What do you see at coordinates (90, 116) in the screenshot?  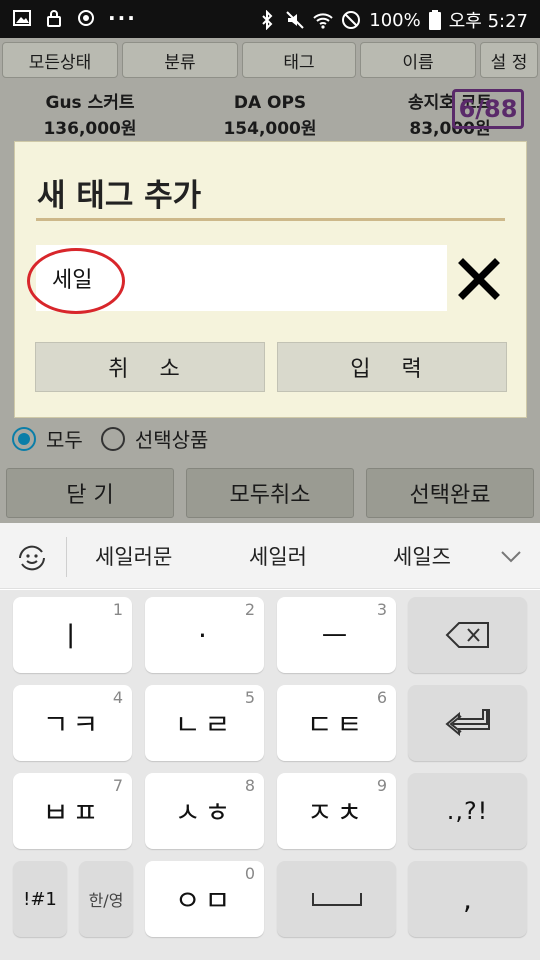 I see `product-item: Gus 스커트 136,000원` at bounding box center [90, 116].